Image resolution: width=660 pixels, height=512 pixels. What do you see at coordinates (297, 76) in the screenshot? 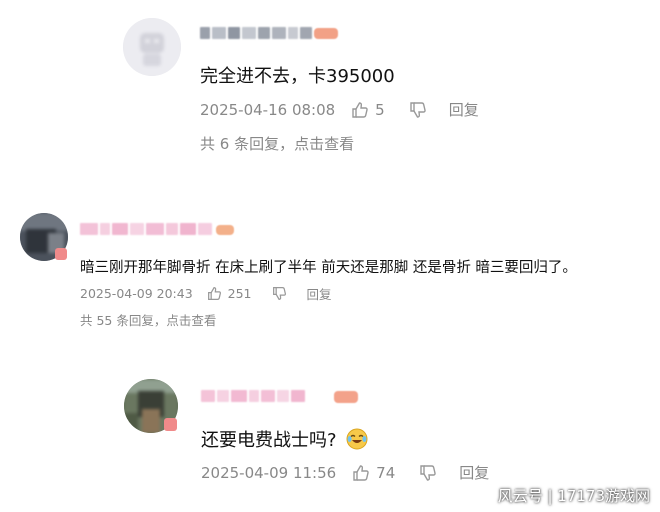
I see `comment-text: 完全进不去，卡395000` at bounding box center [297, 76].